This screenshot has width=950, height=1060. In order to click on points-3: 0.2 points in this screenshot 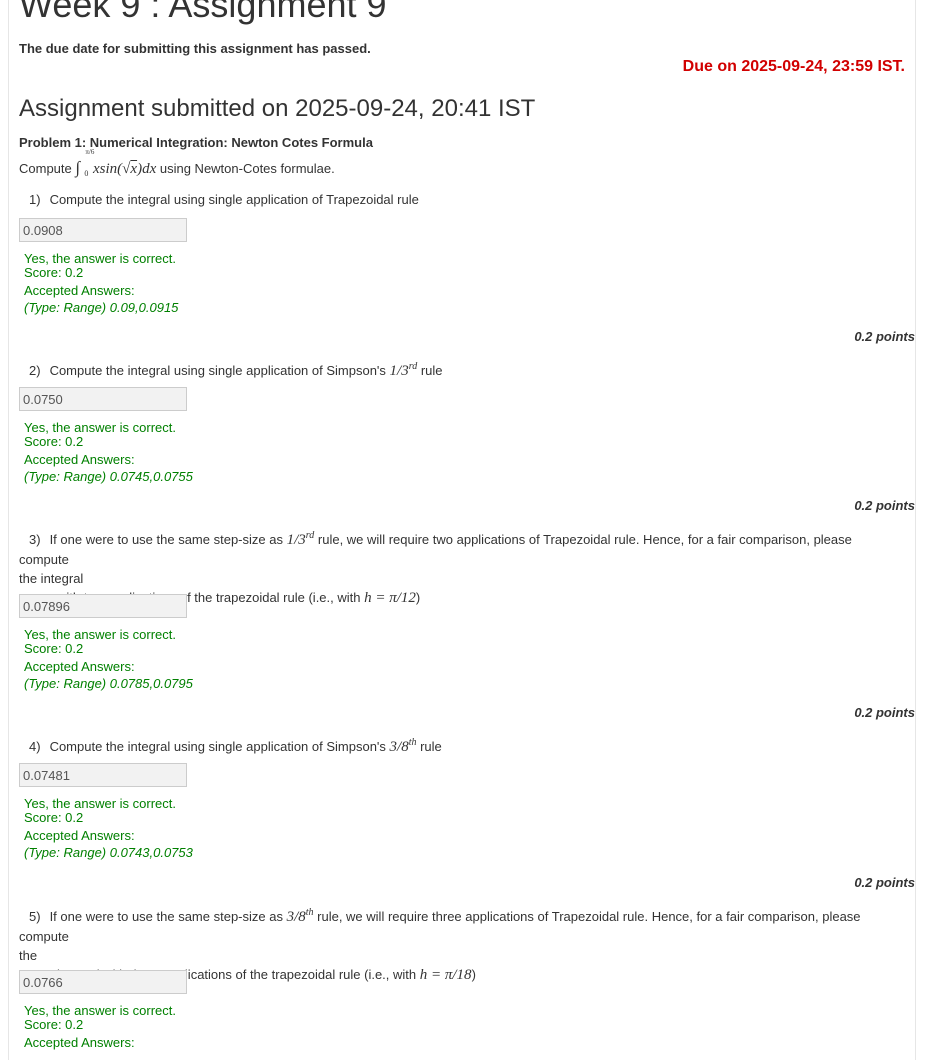, I will do `click(884, 712)`.